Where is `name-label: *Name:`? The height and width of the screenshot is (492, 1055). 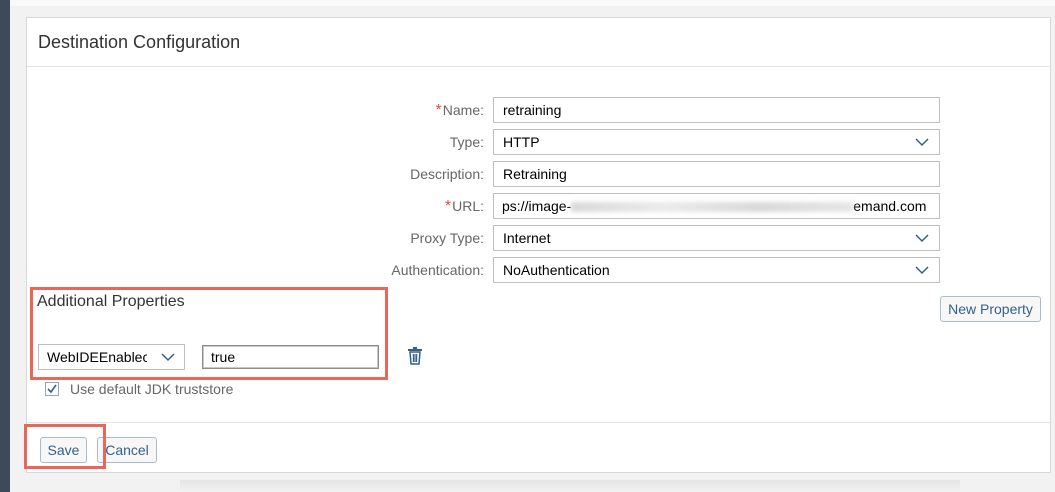
name-label: *Name: is located at coordinates (459, 110).